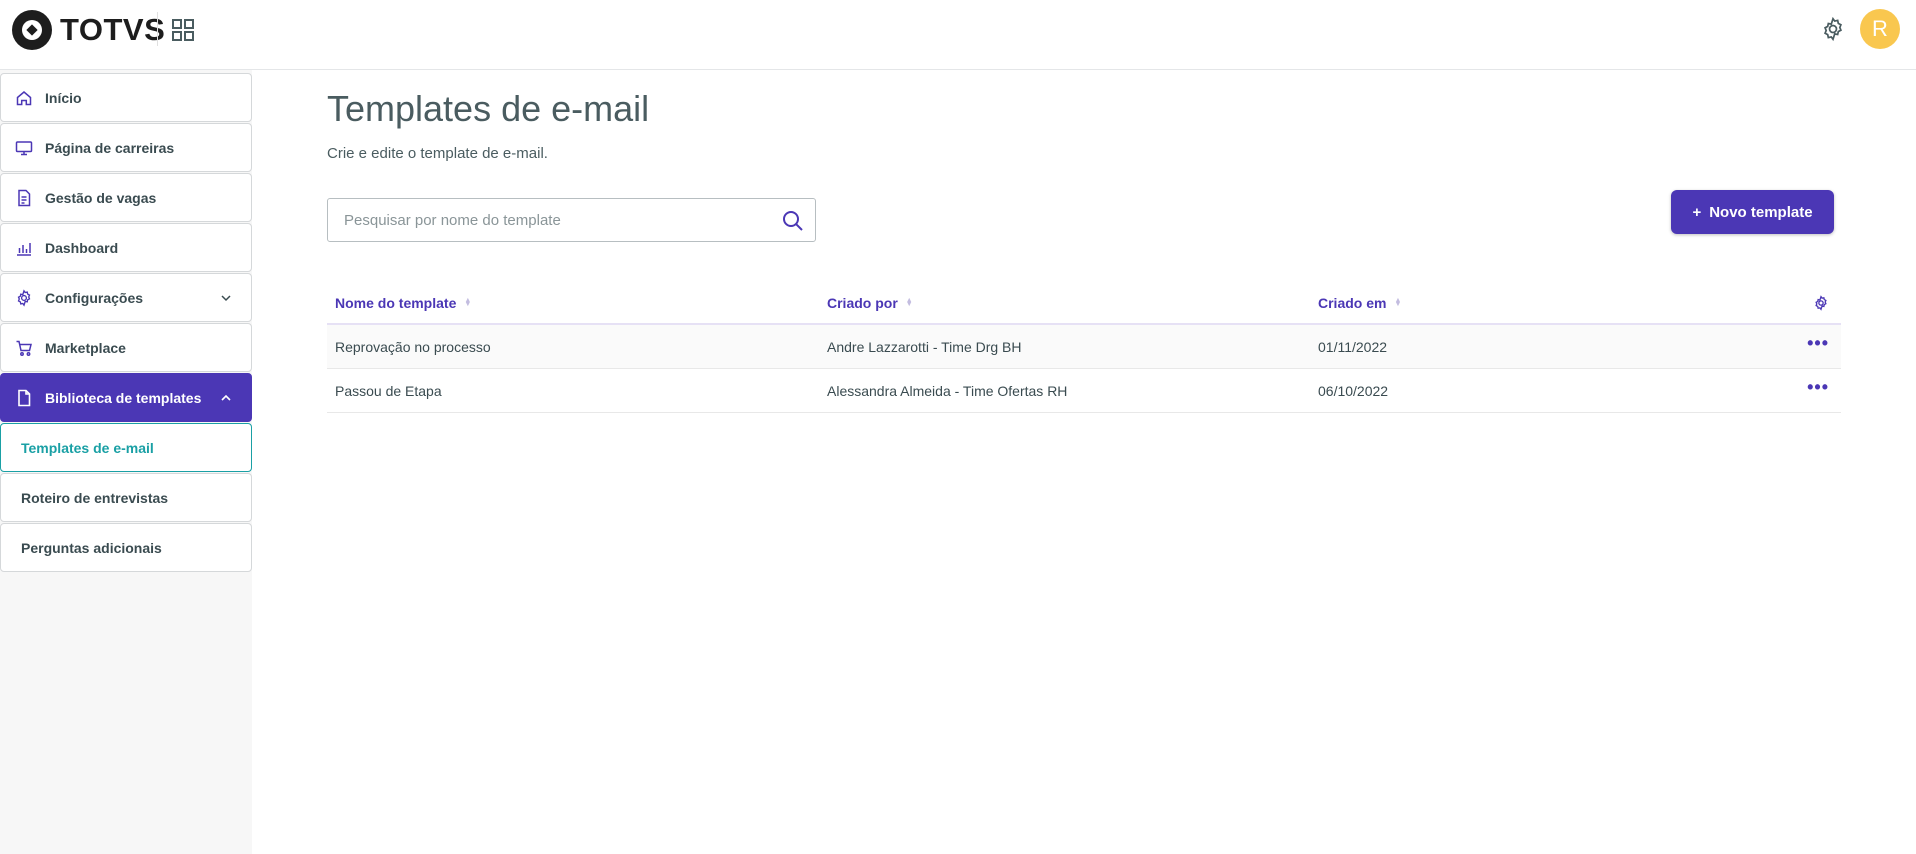 This screenshot has width=1916, height=854. What do you see at coordinates (85, 347) in the screenshot?
I see `sidebar-item-label: Marketplace` at bounding box center [85, 347].